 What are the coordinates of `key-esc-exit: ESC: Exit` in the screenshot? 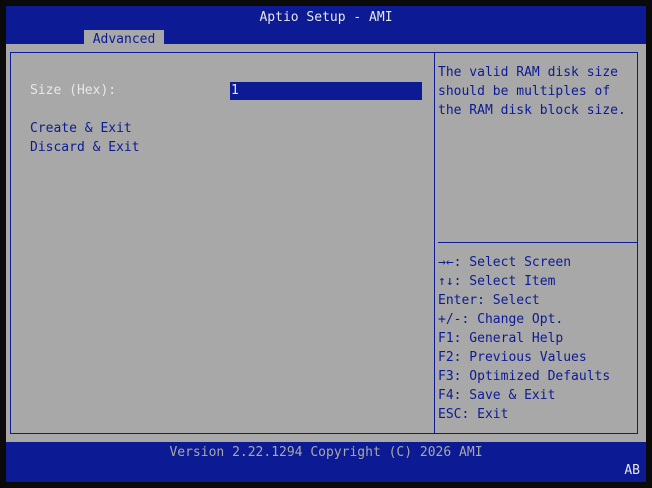 It's located at (473, 414).